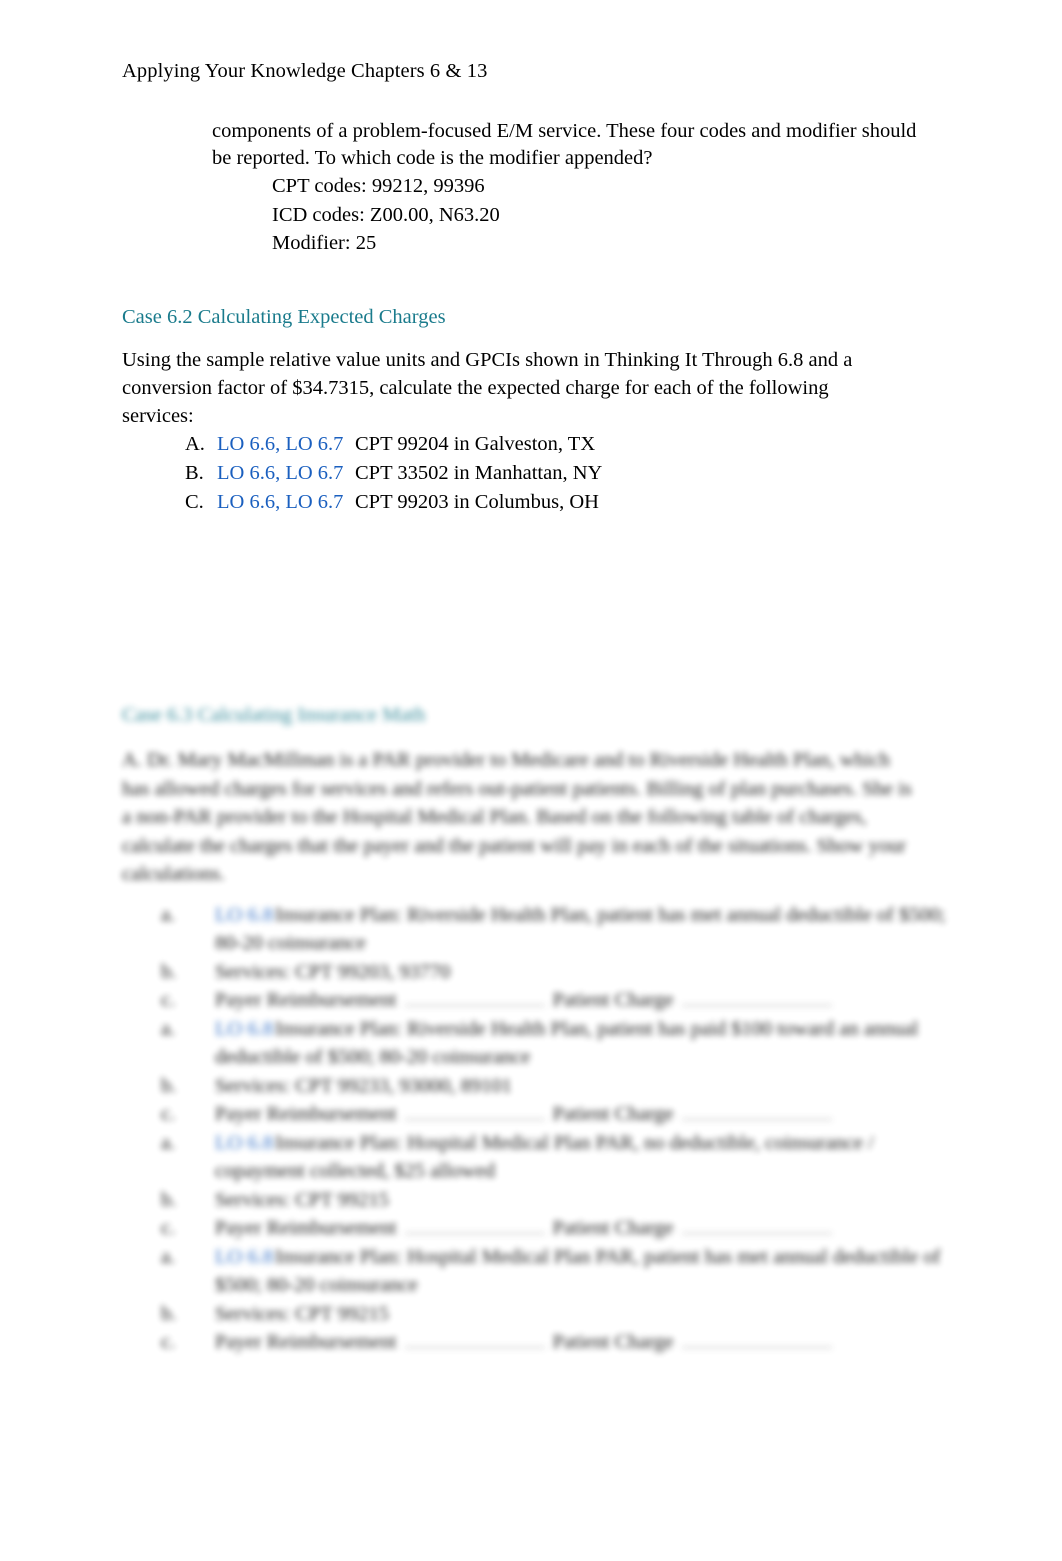  Describe the element at coordinates (559, 972) in the screenshot. I see `group-service-row: b. Services: CPT 99203, 93770` at that location.